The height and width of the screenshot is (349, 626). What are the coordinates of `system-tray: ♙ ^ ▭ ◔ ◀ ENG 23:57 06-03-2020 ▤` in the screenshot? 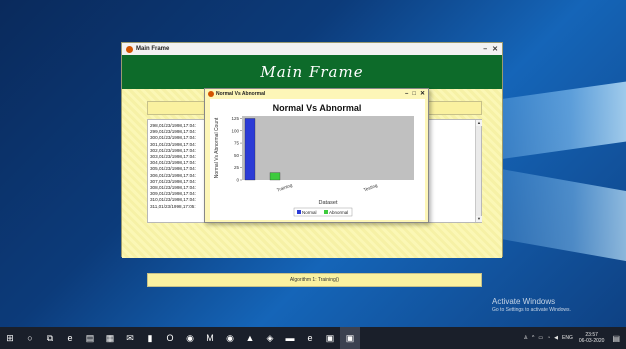 It's located at (570, 338).